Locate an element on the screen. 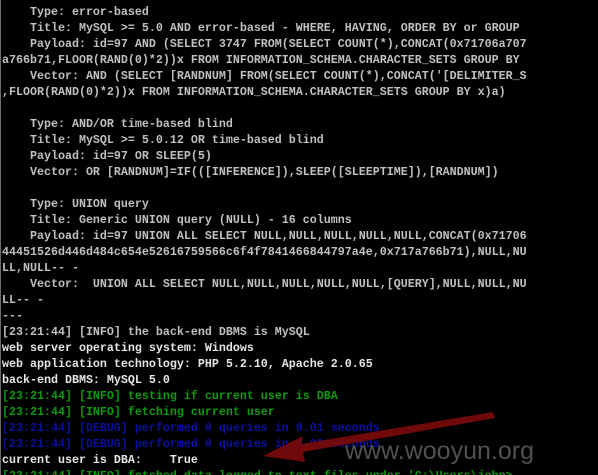 The height and width of the screenshot is (475, 598). annotation-arrow-icon is located at coordinates (379, 437).